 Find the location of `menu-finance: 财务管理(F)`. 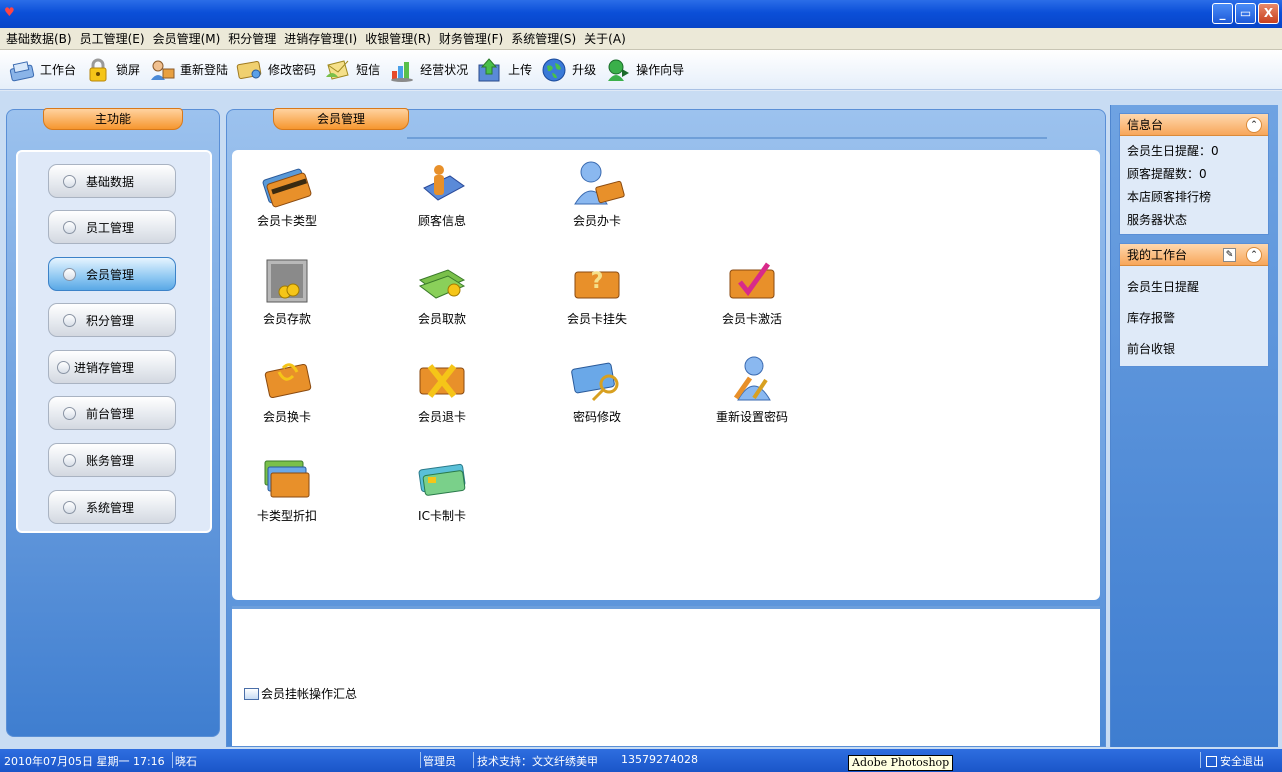

menu-finance: 财务管理(F) is located at coordinates (473, 38).